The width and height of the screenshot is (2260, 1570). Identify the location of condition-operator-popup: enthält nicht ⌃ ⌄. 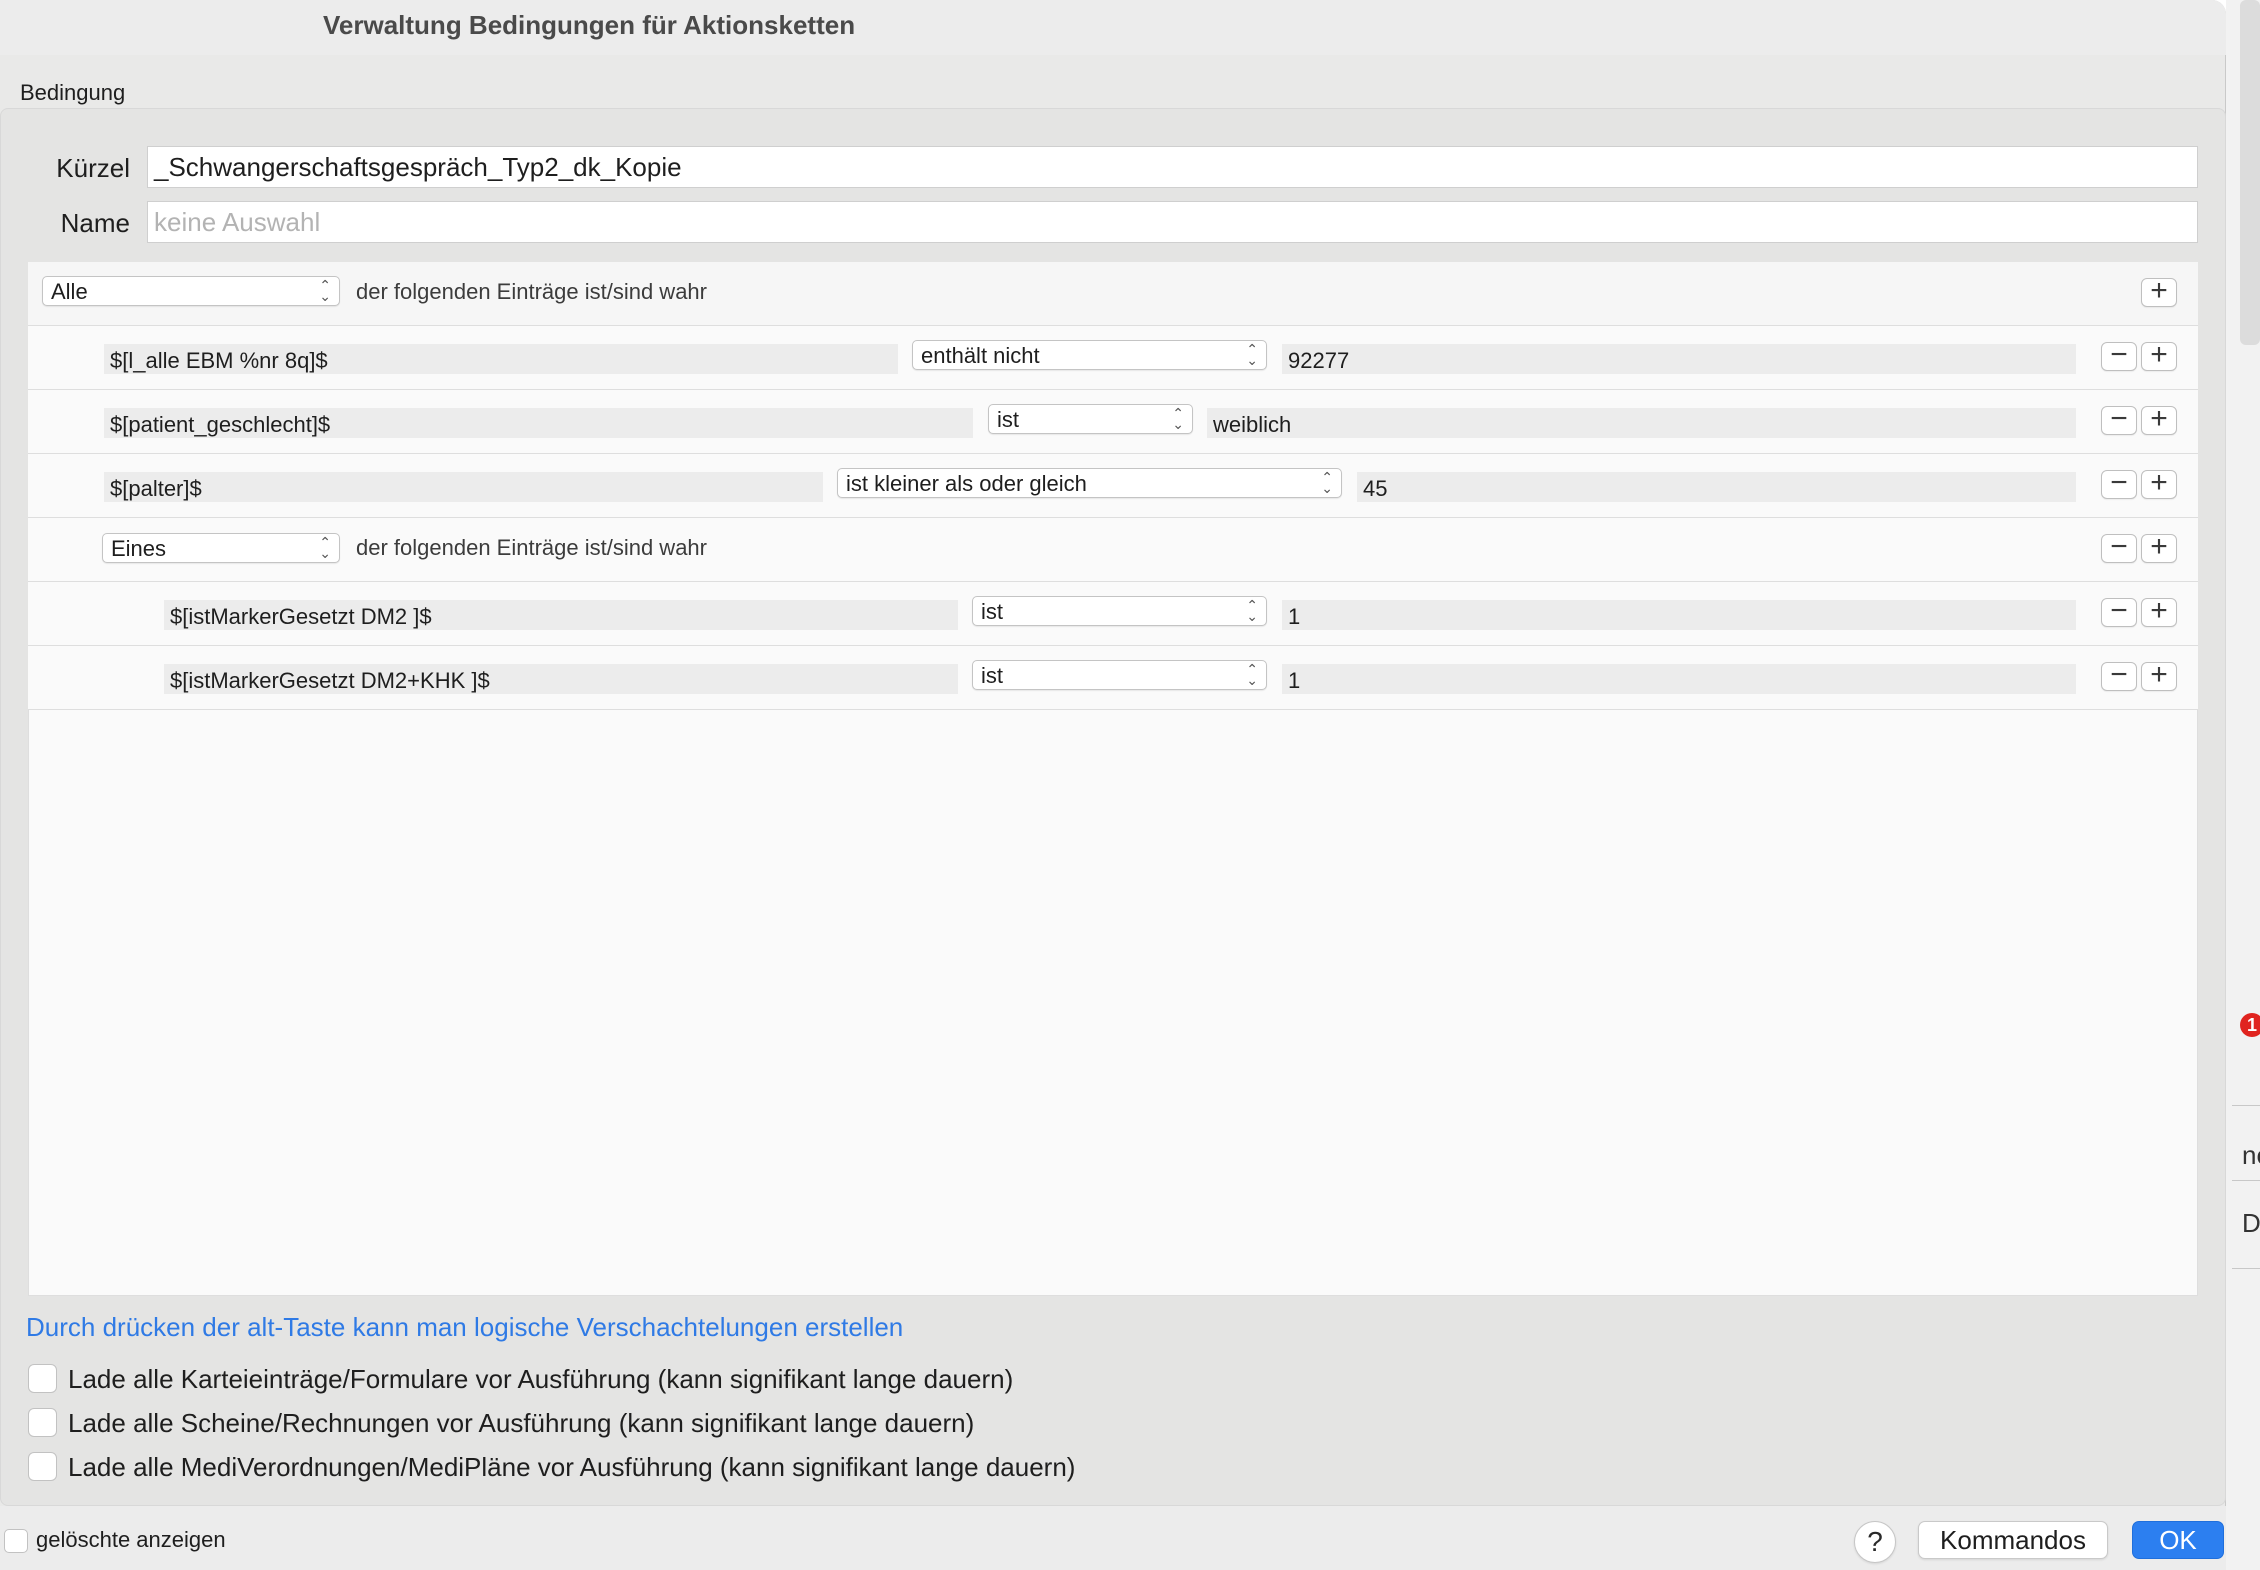
(1089, 355).